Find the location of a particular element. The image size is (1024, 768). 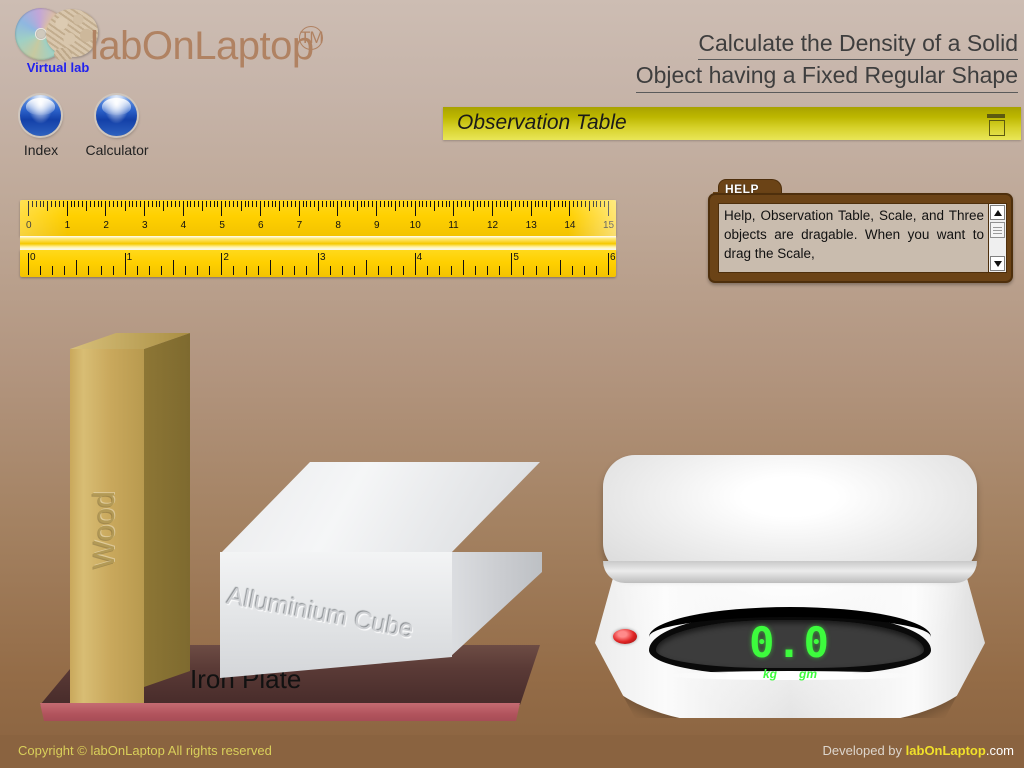

unit-gm-label: gm is located at coordinates (808, 674).